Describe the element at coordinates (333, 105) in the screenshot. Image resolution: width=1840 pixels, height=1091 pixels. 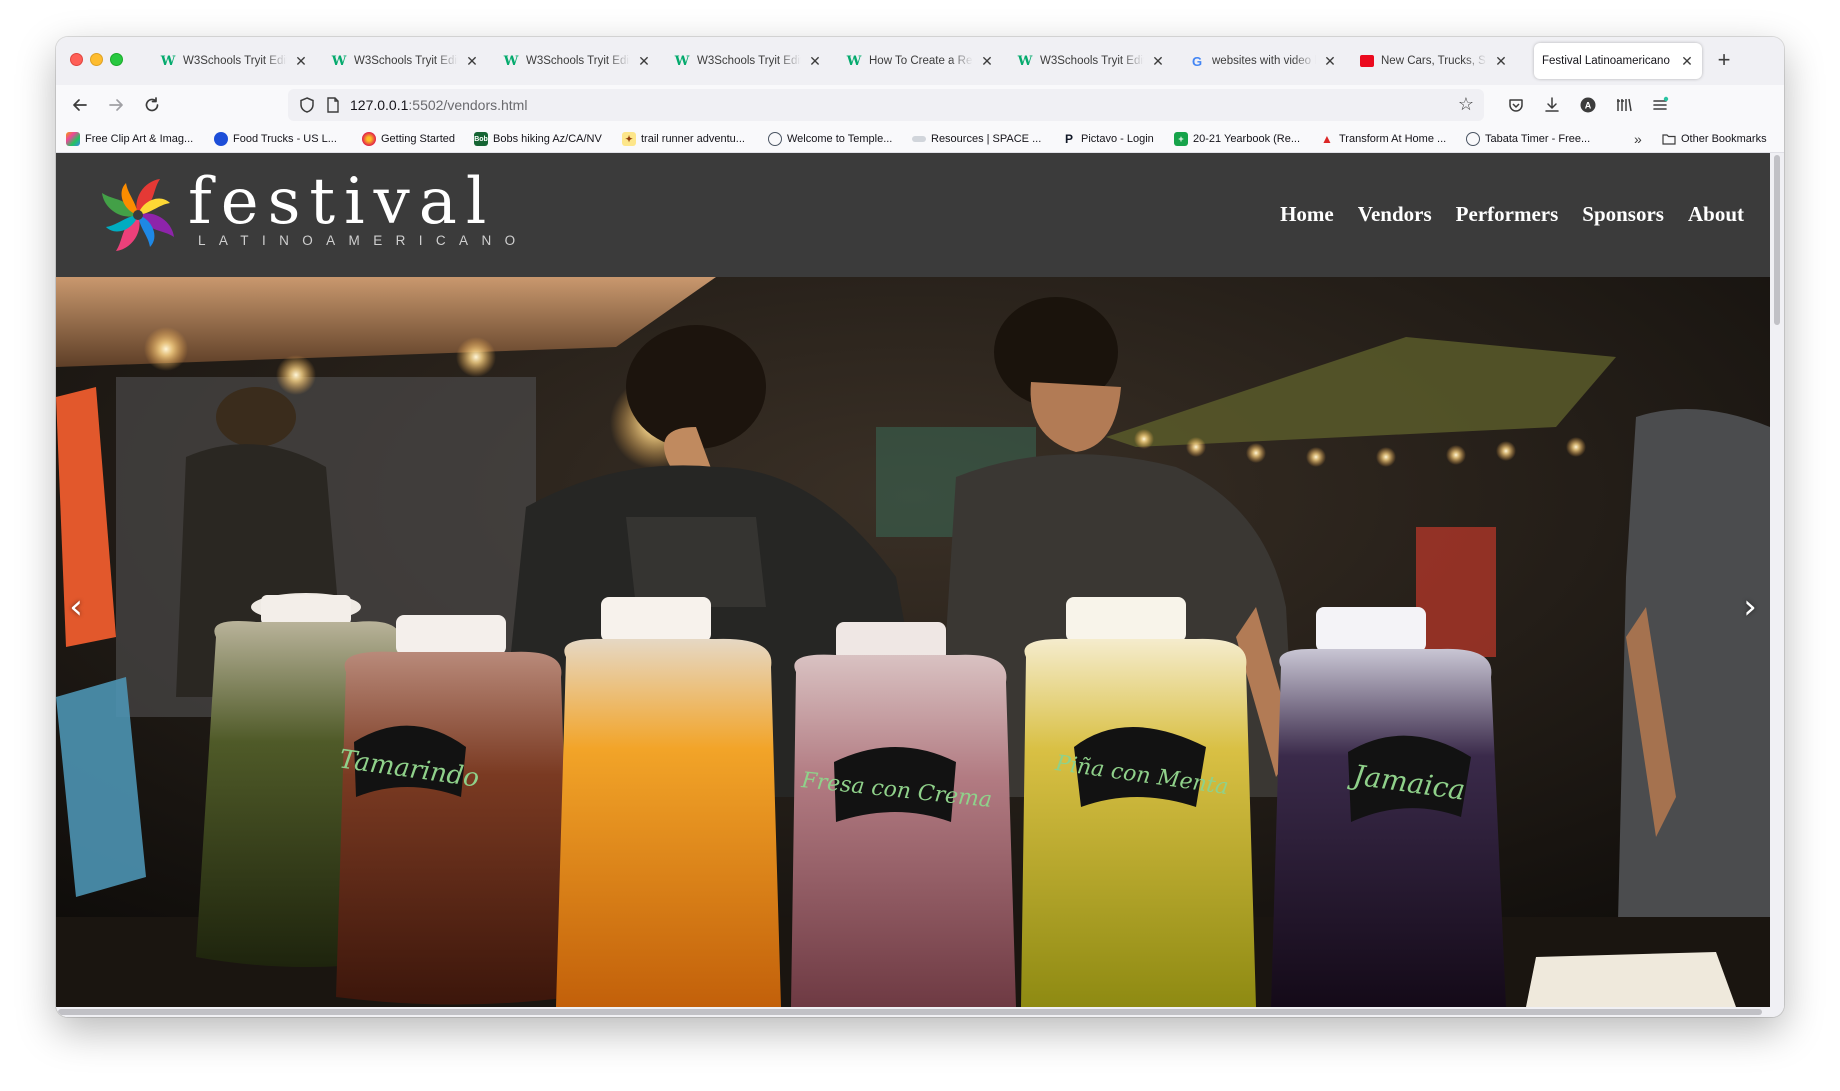
I see `page-icon` at that location.